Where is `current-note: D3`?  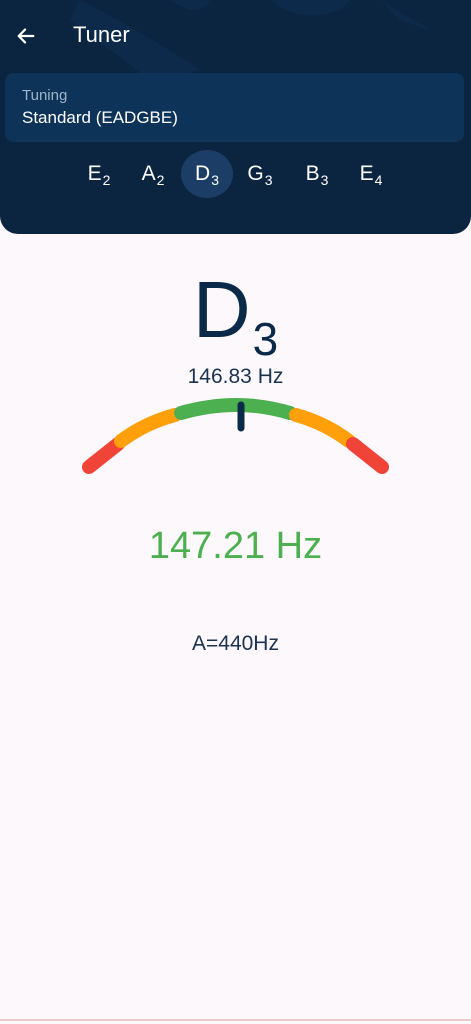 current-note: D3 is located at coordinates (235, 306).